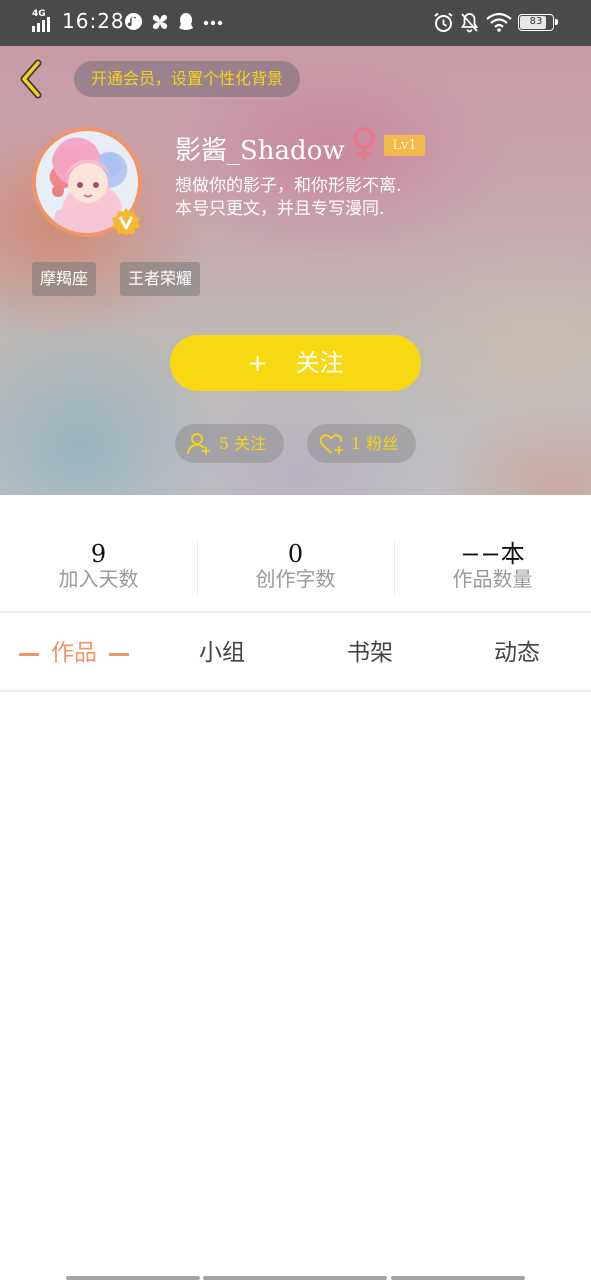  What do you see at coordinates (133, 21) in the screenshot?
I see `music-app-icon` at bounding box center [133, 21].